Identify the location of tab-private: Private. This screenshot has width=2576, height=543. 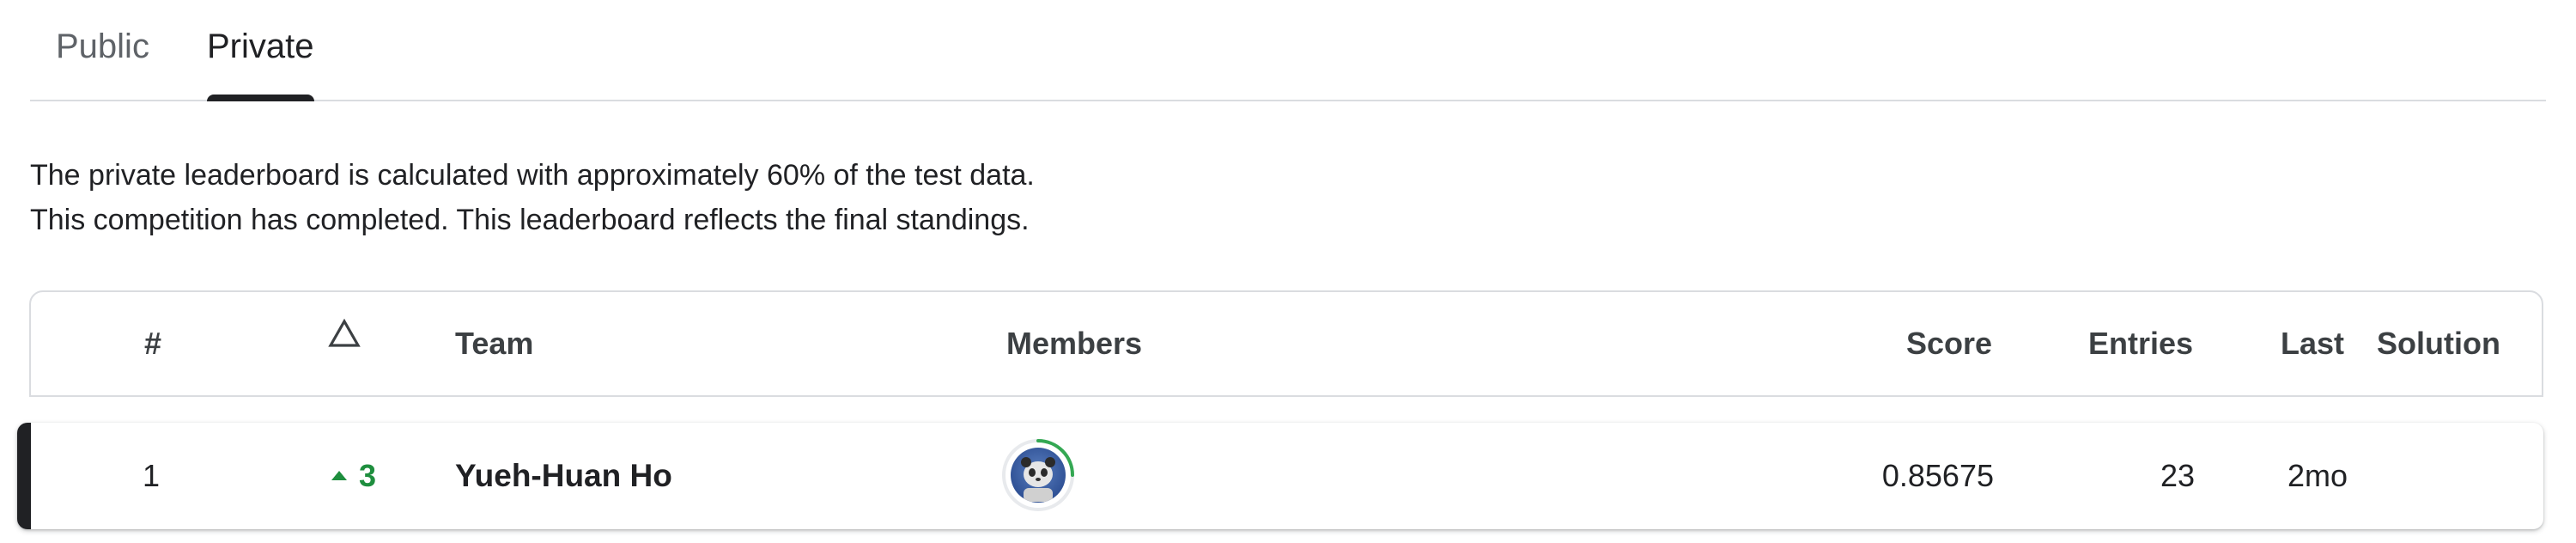
(260, 62).